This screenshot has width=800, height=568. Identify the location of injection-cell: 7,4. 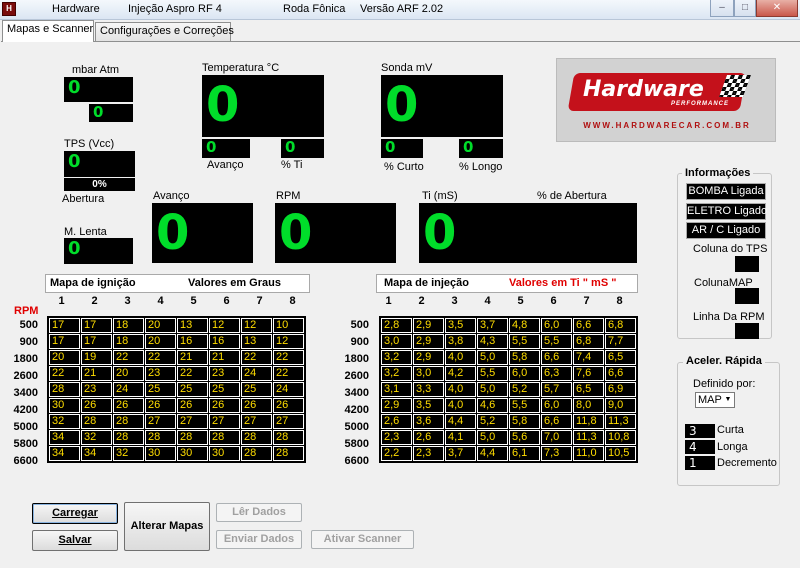
(588, 357).